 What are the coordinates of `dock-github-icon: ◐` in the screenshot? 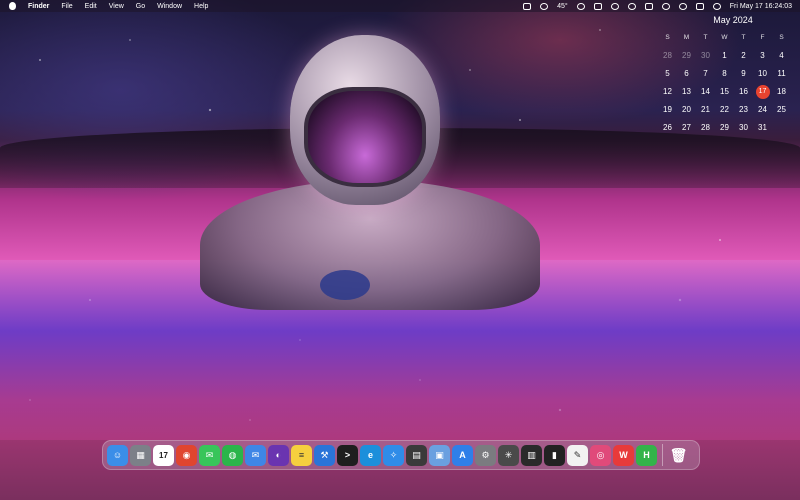 It's located at (278, 455).